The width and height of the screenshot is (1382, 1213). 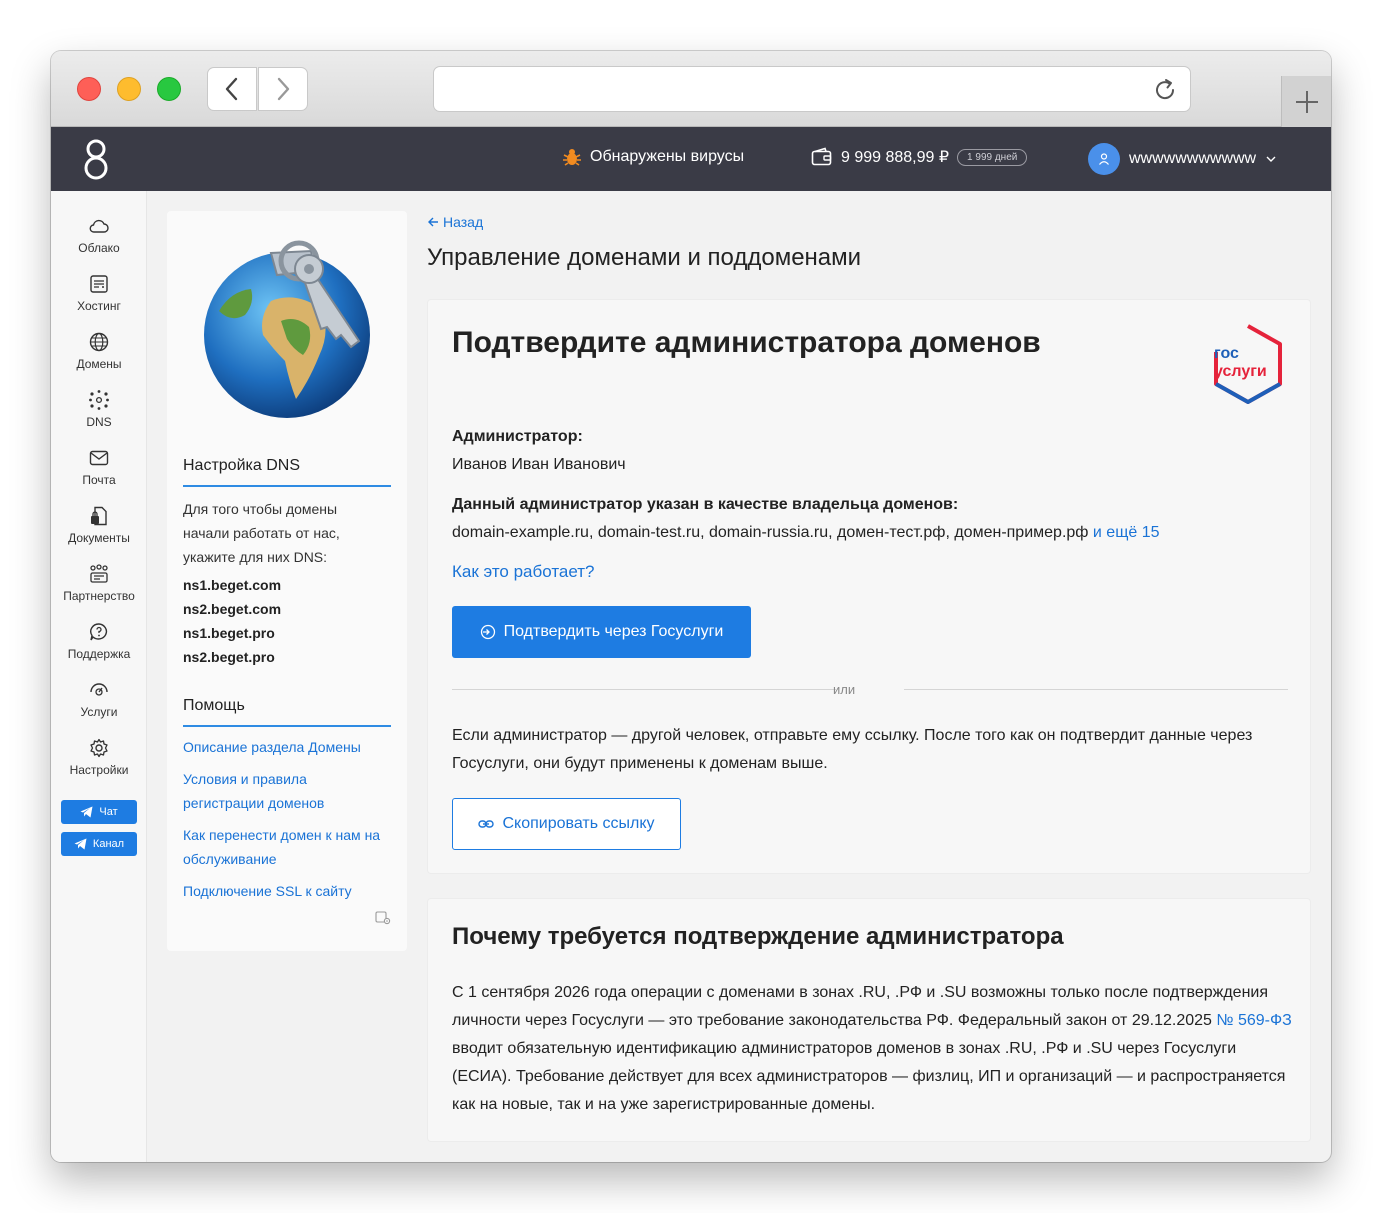 I want to click on days-left-badge: 1 999 дней, so click(x=992, y=157).